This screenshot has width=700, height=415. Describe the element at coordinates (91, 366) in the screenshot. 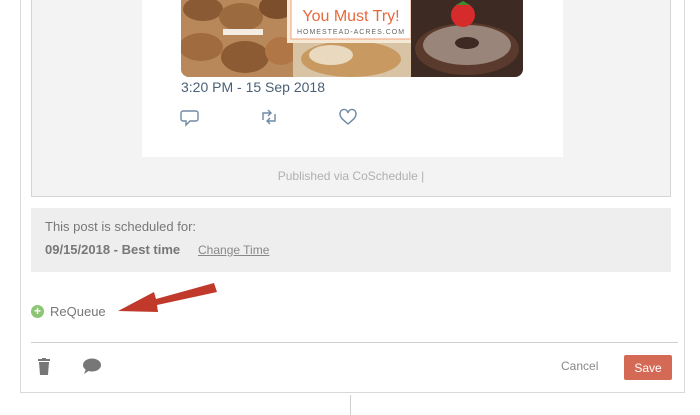

I see `comment-icon` at that location.